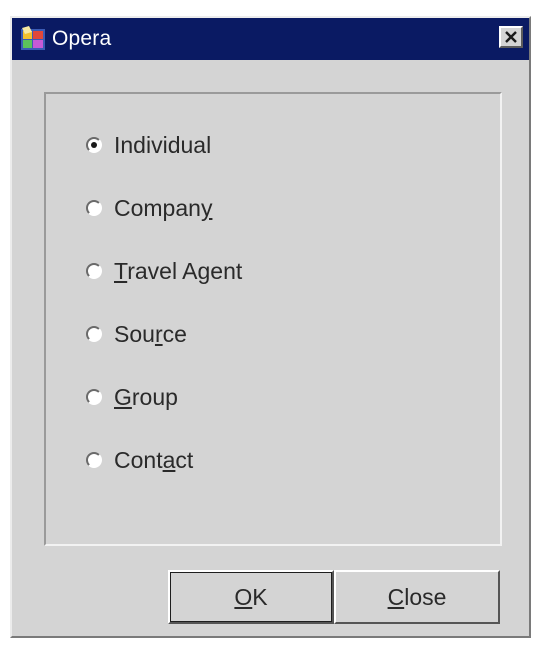 This screenshot has height=650, width=537. What do you see at coordinates (150, 334) in the screenshot?
I see `radio-label-source: Source` at bounding box center [150, 334].